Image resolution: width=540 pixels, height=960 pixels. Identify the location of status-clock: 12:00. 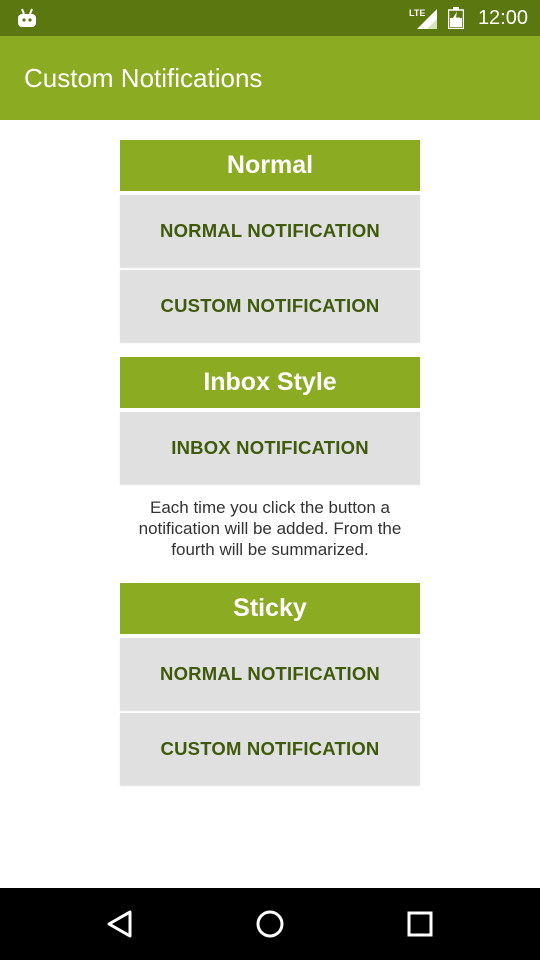
(502, 18).